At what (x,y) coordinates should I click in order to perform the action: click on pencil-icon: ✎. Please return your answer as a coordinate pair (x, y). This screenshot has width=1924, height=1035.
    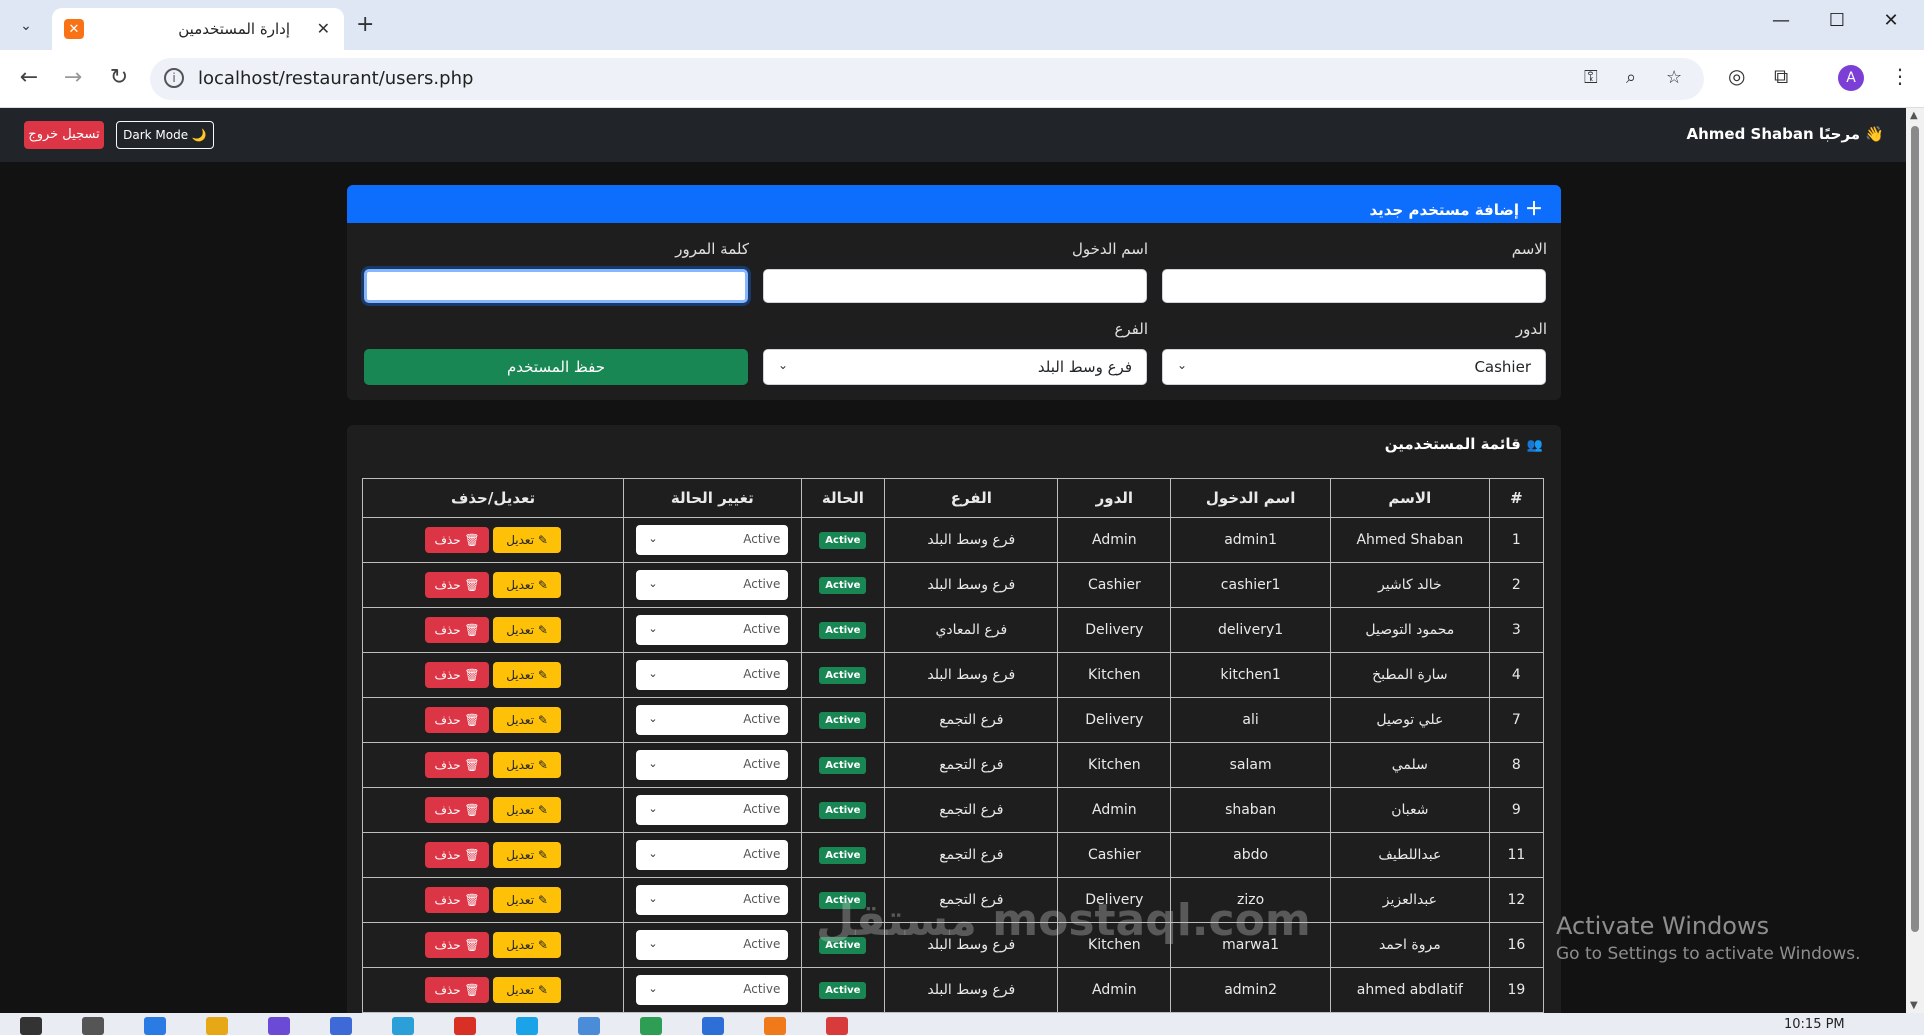
    Looking at the image, I should click on (541, 630).